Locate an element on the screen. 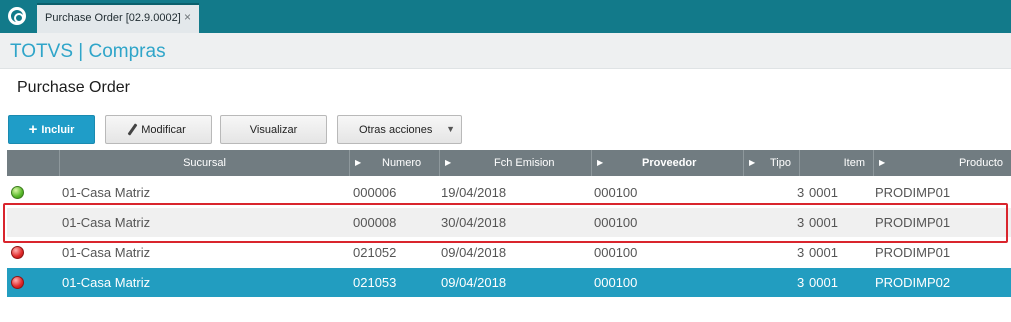 This screenshot has height=322, width=1011. cell-numero: 000006 is located at coordinates (375, 192).